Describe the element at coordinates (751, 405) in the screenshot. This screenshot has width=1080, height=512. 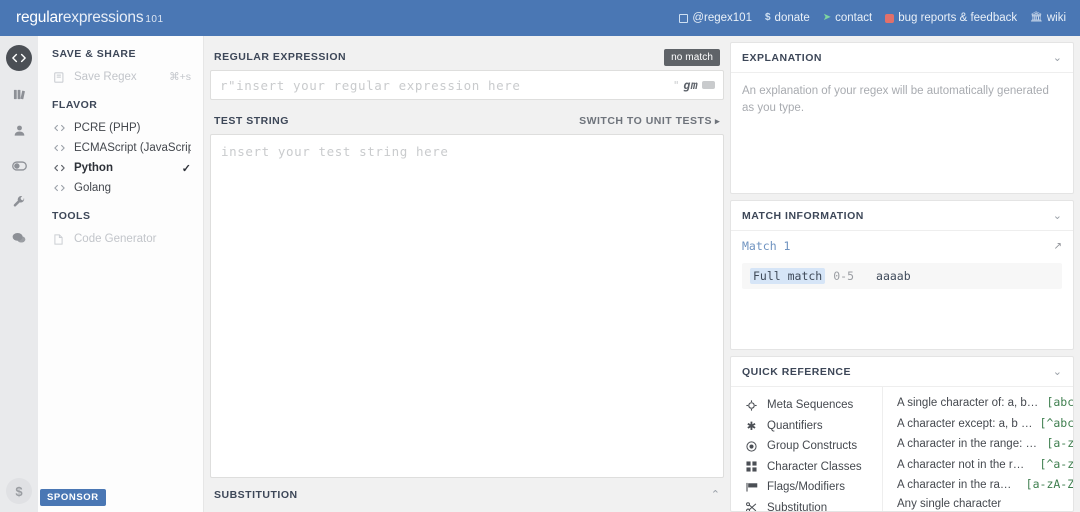
I see `compass-icon` at that location.